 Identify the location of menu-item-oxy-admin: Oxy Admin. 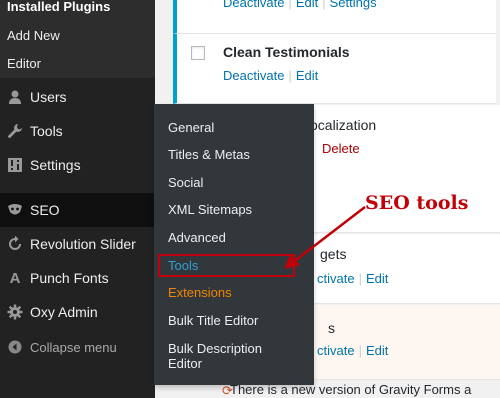
(77, 312).